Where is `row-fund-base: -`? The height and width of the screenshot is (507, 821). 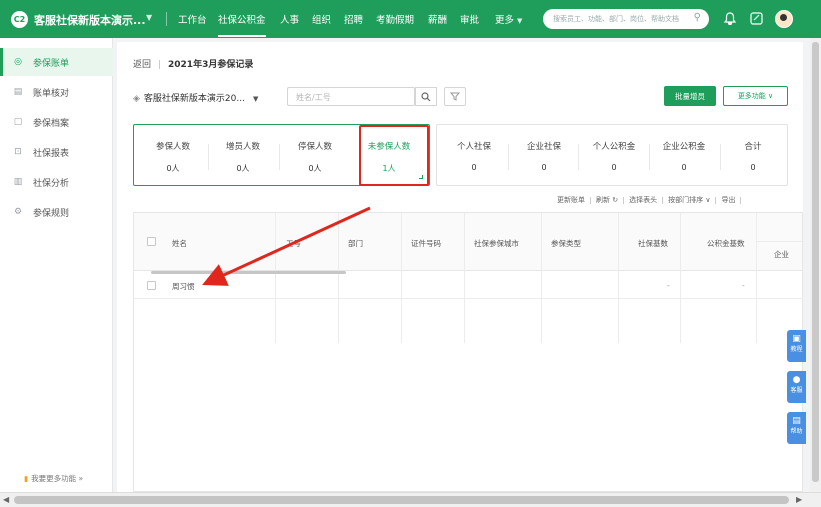 row-fund-base: - is located at coordinates (743, 285).